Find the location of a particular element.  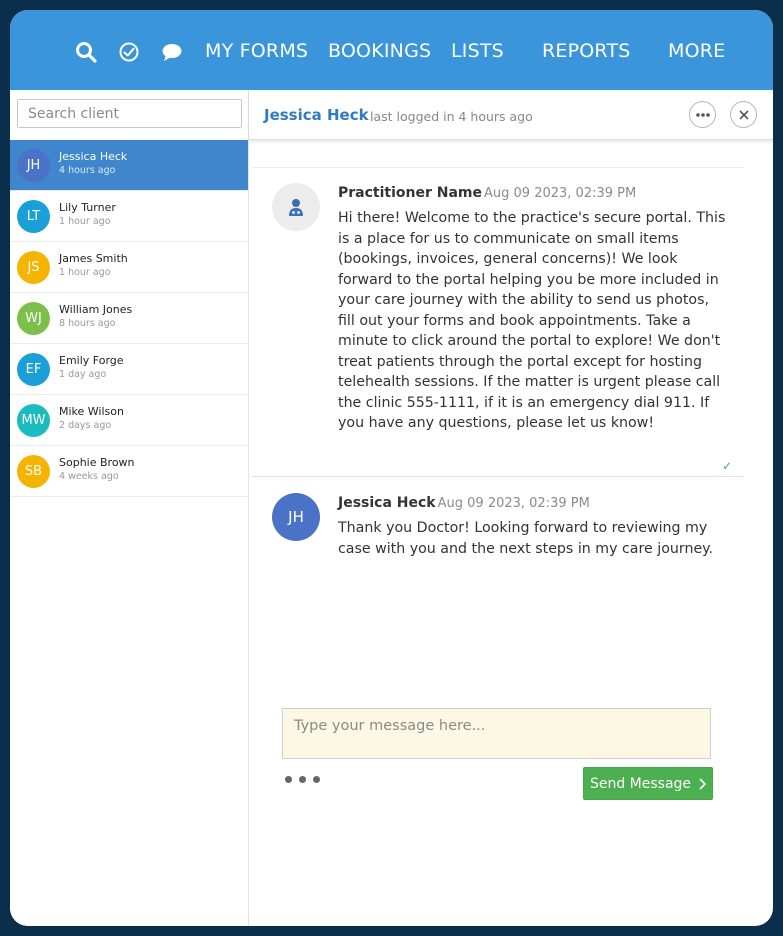

client-name: Jessica Heck is located at coordinates (93, 156).